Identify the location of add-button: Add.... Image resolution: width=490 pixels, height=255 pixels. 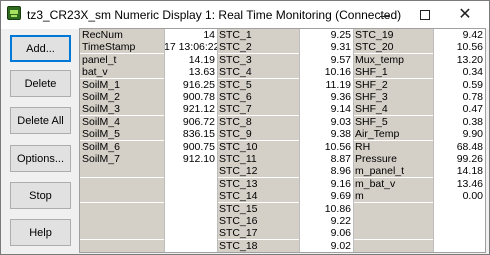
(40, 48).